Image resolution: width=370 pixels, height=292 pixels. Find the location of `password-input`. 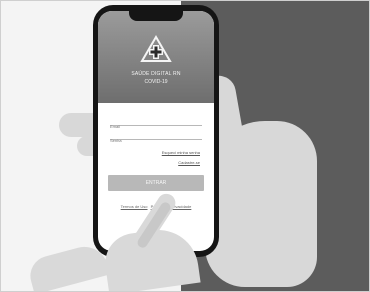

password-input is located at coordinates (156, 140).